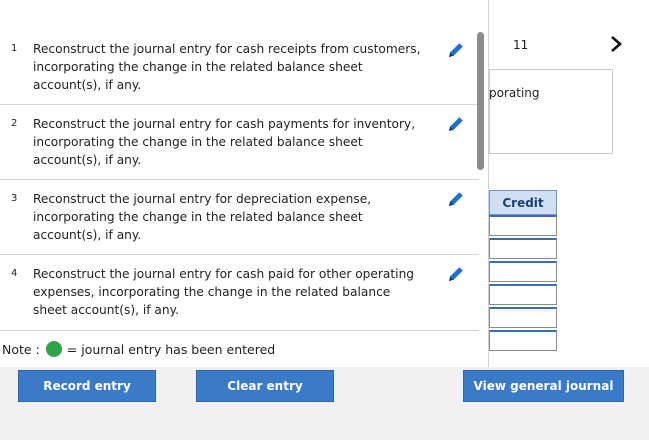 The image size is (649, 440). What do you see at coordinates (14, 48) in the screenshot?
I see `entry-number: 1` at bounding box center [14, 48].